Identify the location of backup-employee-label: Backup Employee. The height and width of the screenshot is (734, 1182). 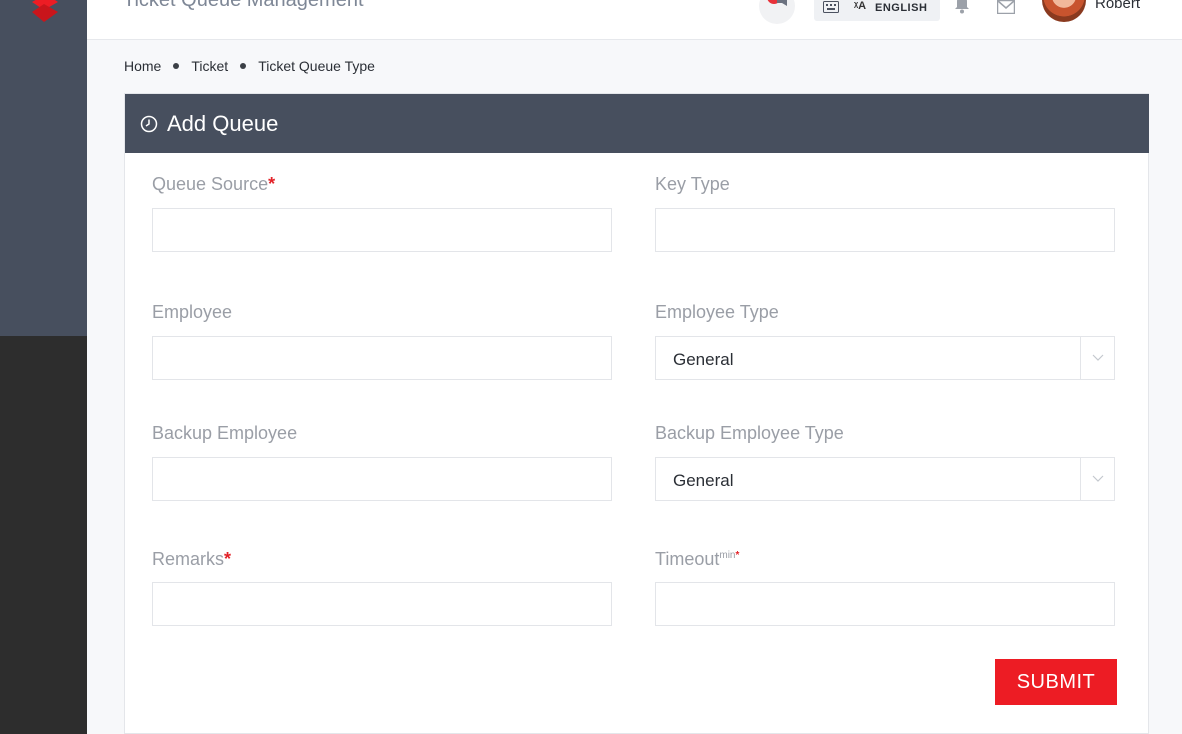
(225, 433).